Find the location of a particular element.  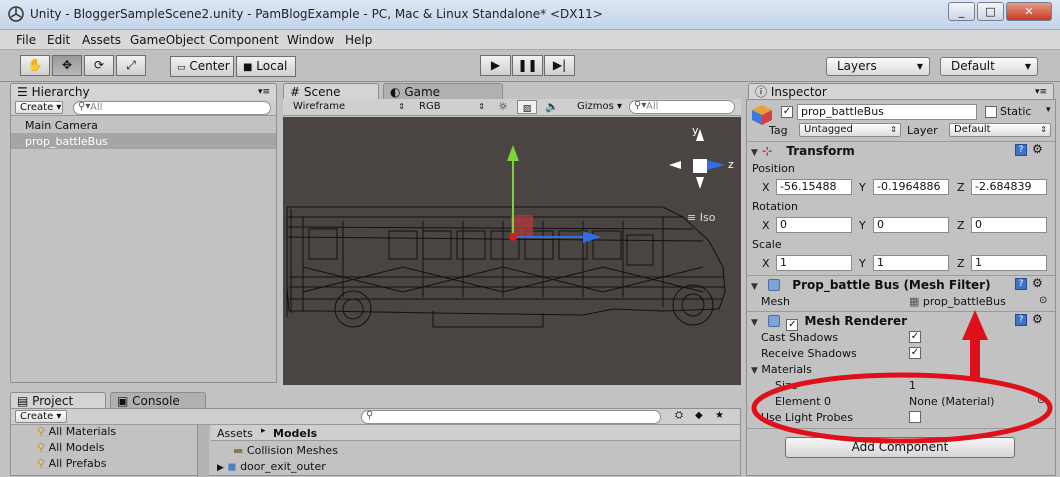

project-search-input: ⚲ is located at coordinates (511, 417).